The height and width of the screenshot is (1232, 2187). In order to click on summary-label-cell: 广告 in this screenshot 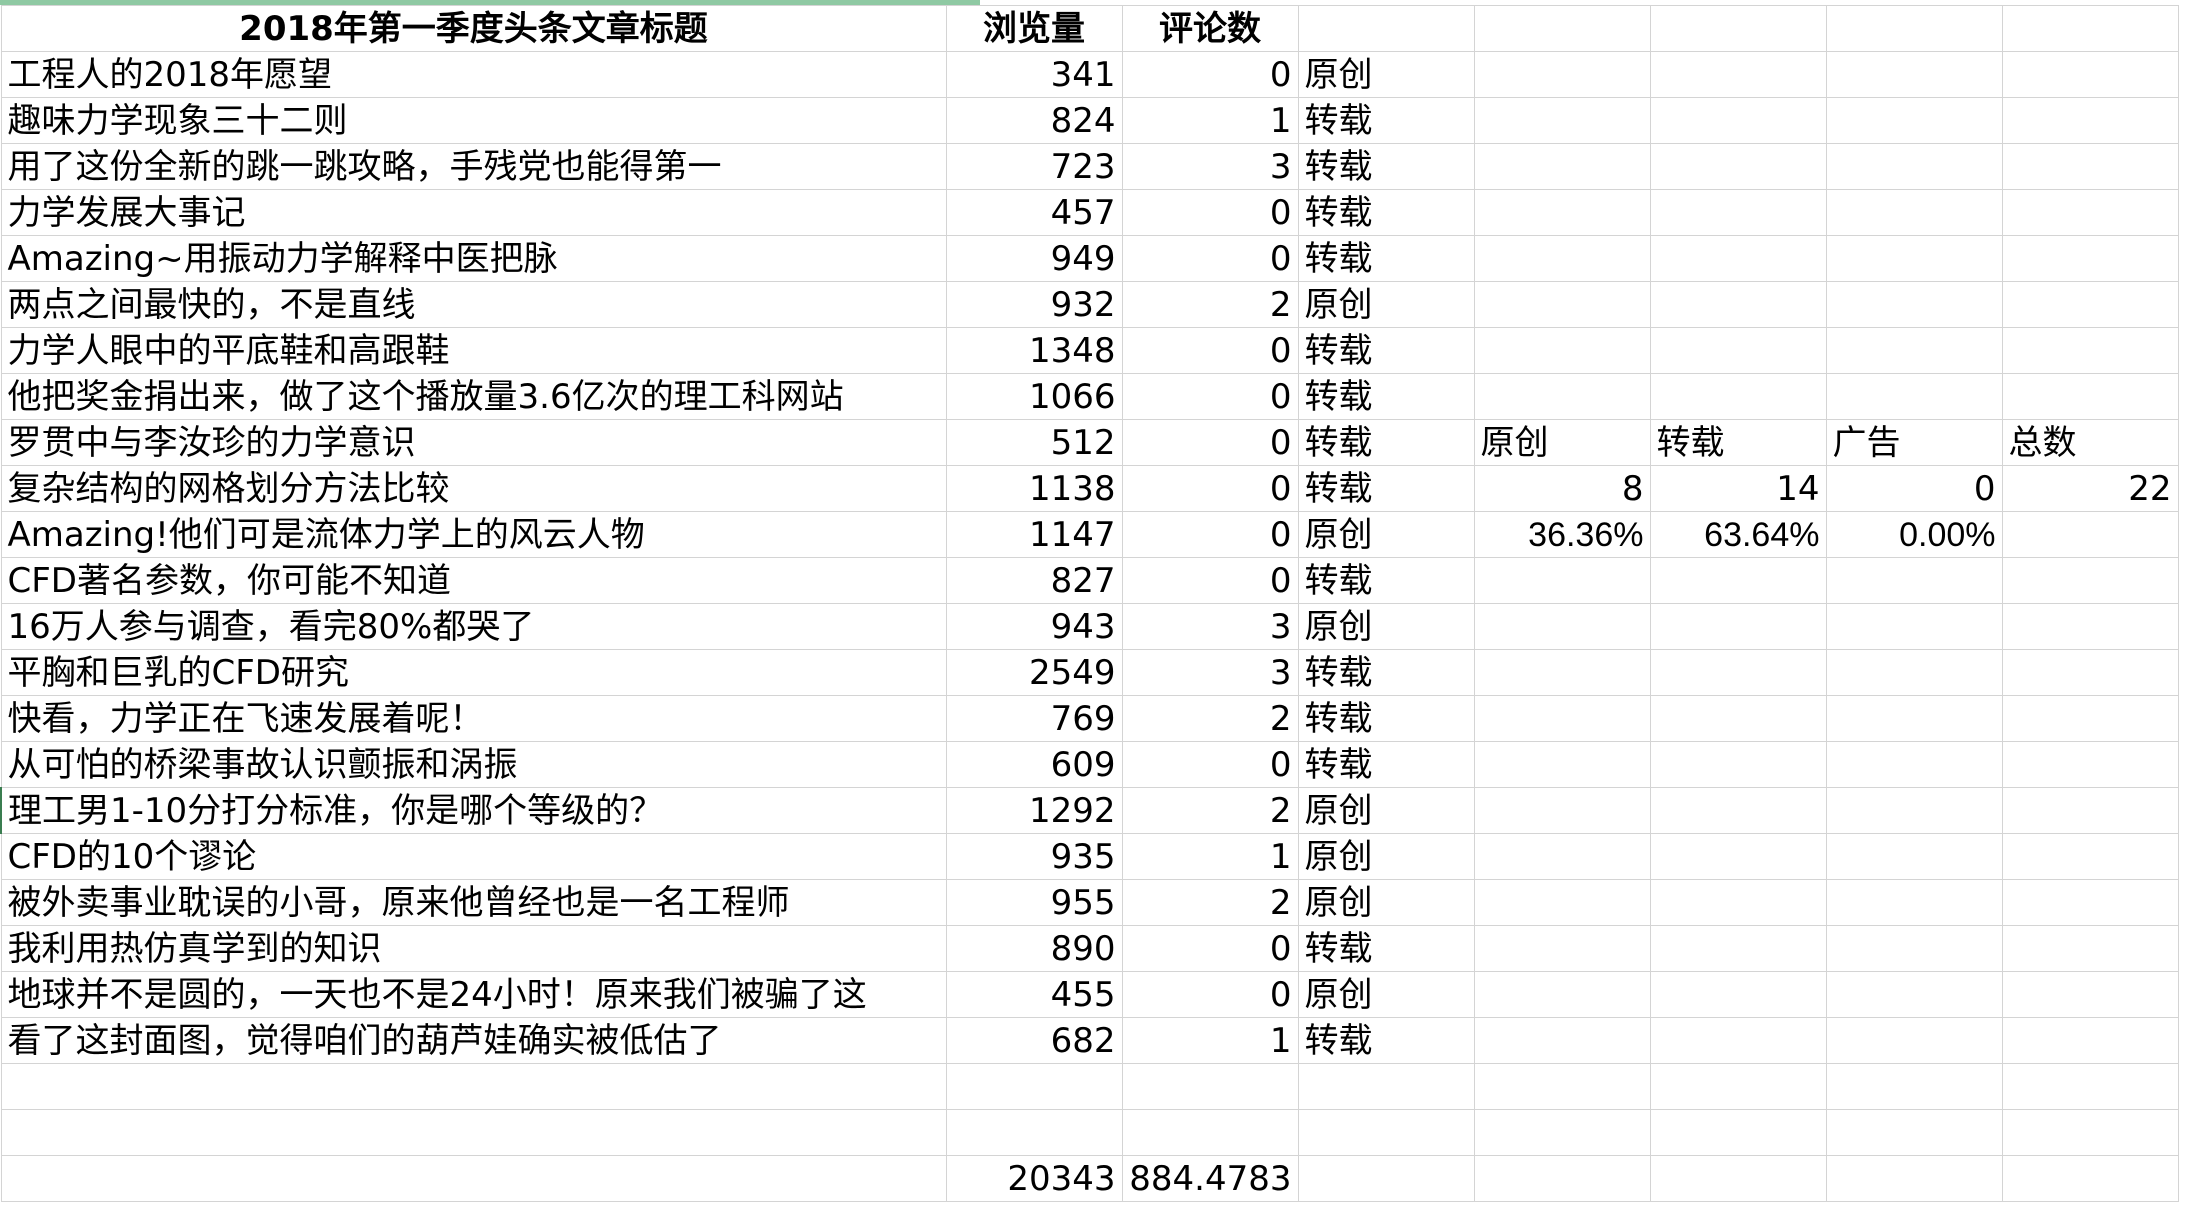, I will do `click(1914, 442)`.